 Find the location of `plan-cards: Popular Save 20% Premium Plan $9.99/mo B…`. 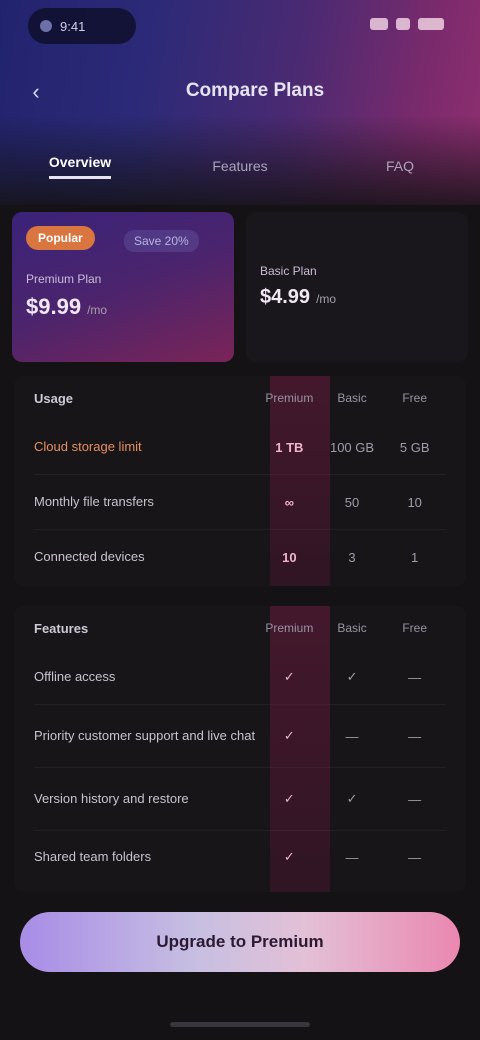

plan-cards: Popular Save 20% Premium Plan $9.99/mo B… is located at coordinates (240, 287).